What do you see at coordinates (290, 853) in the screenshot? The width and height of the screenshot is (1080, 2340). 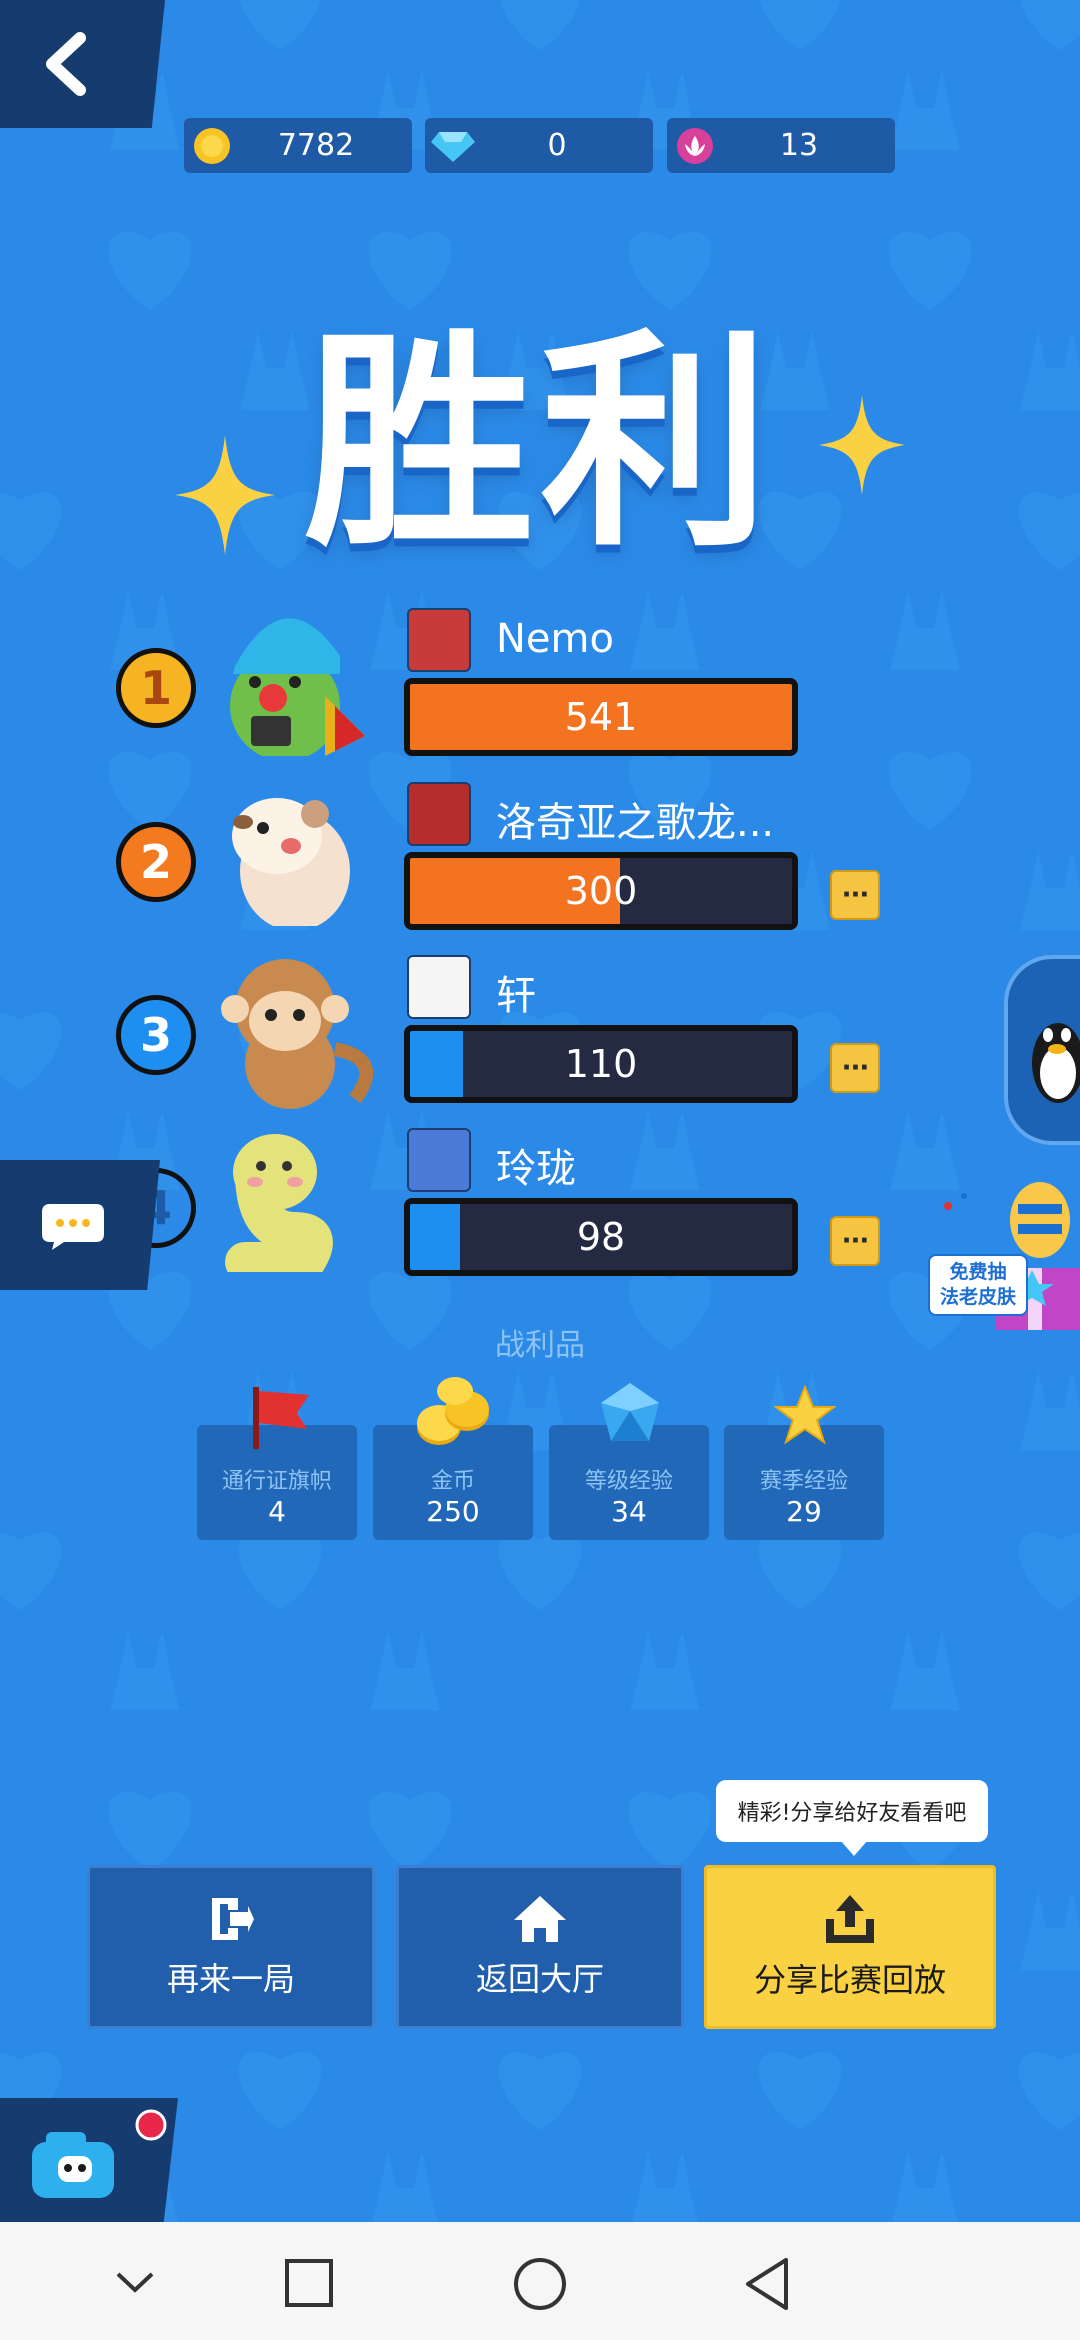 I see `hamster-avatar` at bounding box center [290, 853].